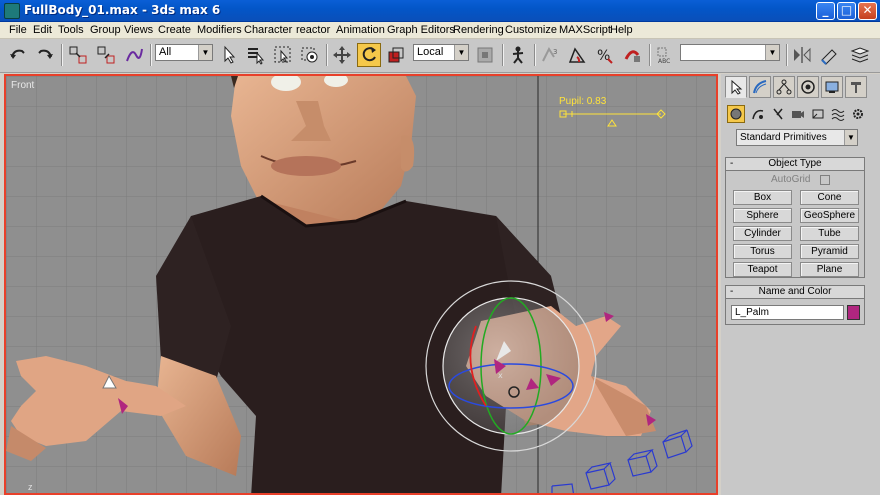  Describe the element at coordinates (430, 52) in the screenshot. I see `coordinate-system-value: Local` at that location.